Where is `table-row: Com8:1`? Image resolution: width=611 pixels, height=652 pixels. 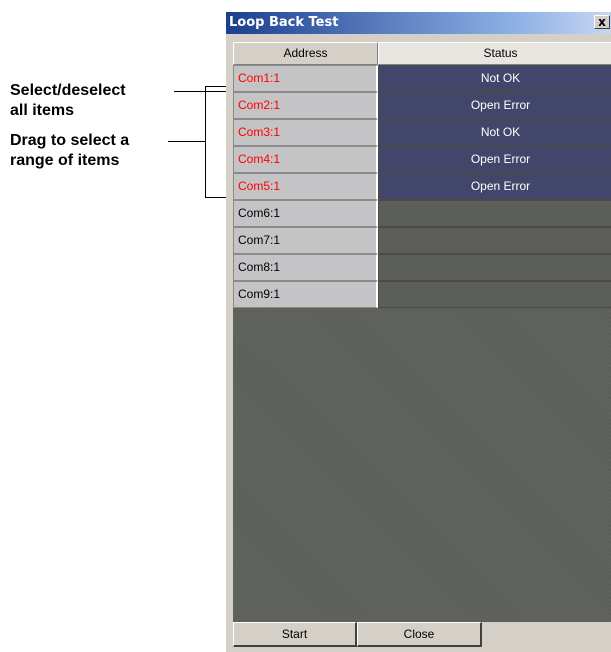 table-row: Com8:1 is located at coordinates (422, 267).